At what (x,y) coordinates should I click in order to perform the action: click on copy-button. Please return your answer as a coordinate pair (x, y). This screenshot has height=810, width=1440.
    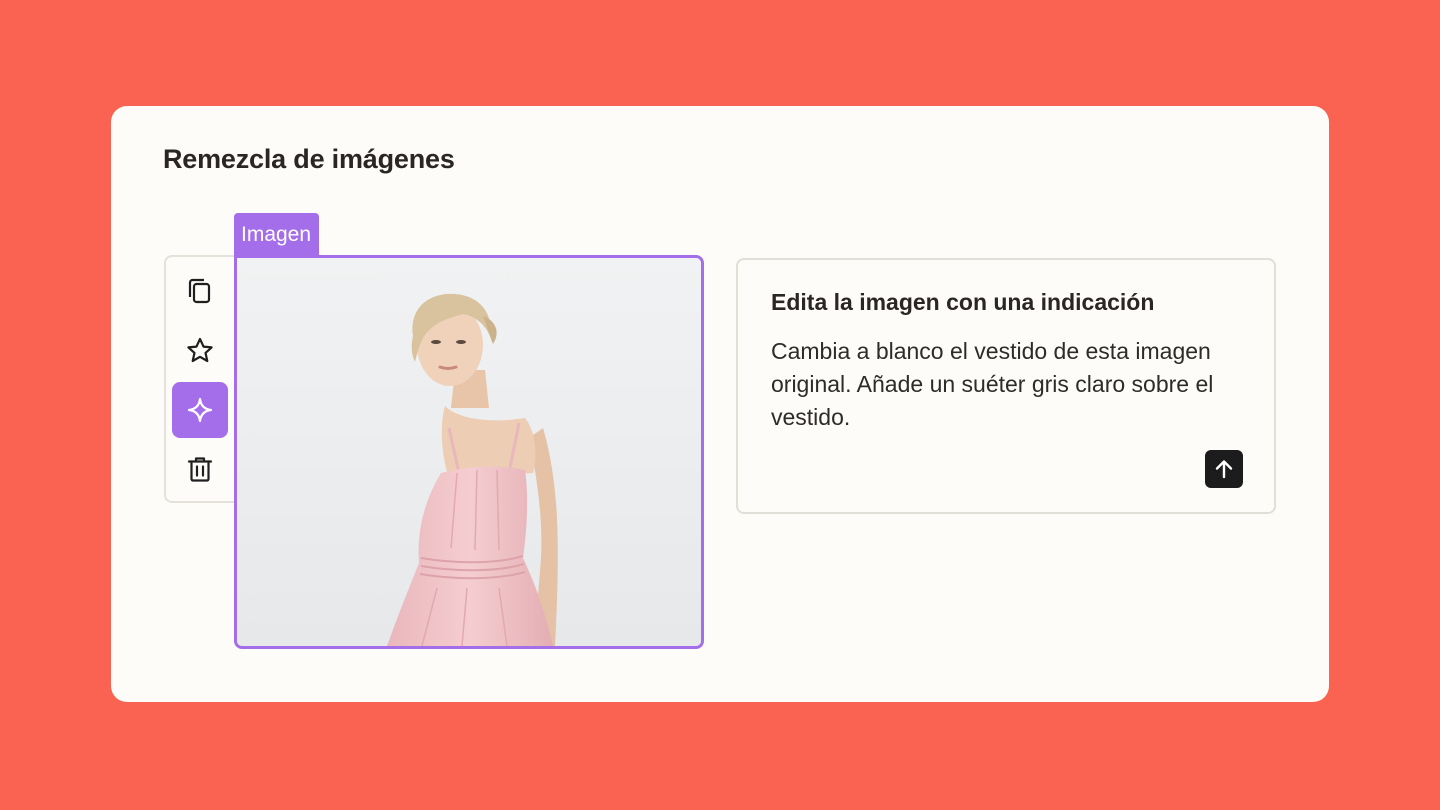
    Looking at the image, I should click on (200, 291).